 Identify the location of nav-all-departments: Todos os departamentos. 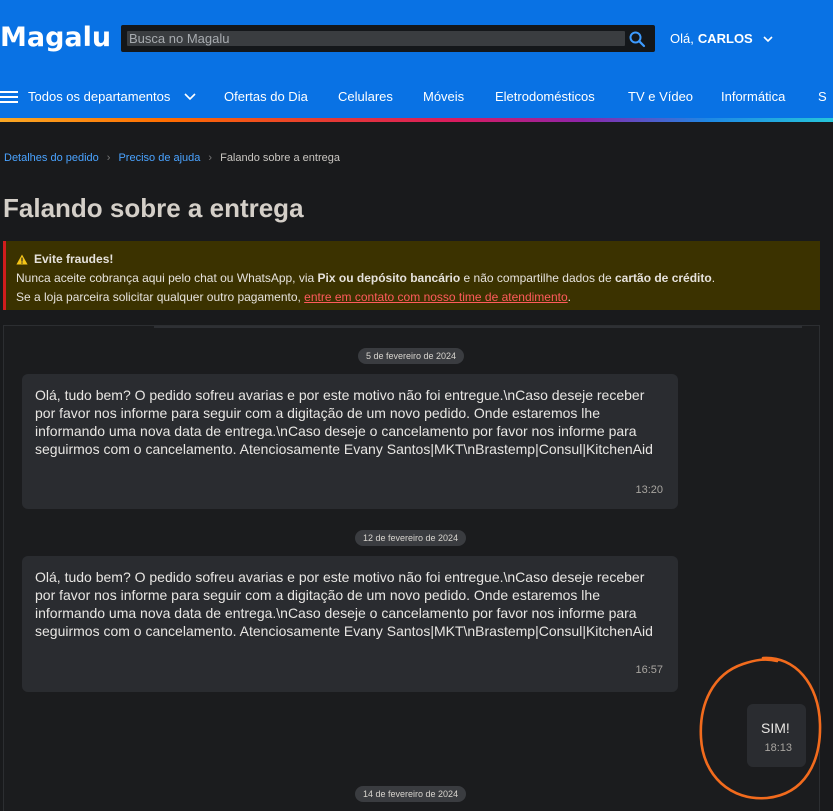
(99, 96).